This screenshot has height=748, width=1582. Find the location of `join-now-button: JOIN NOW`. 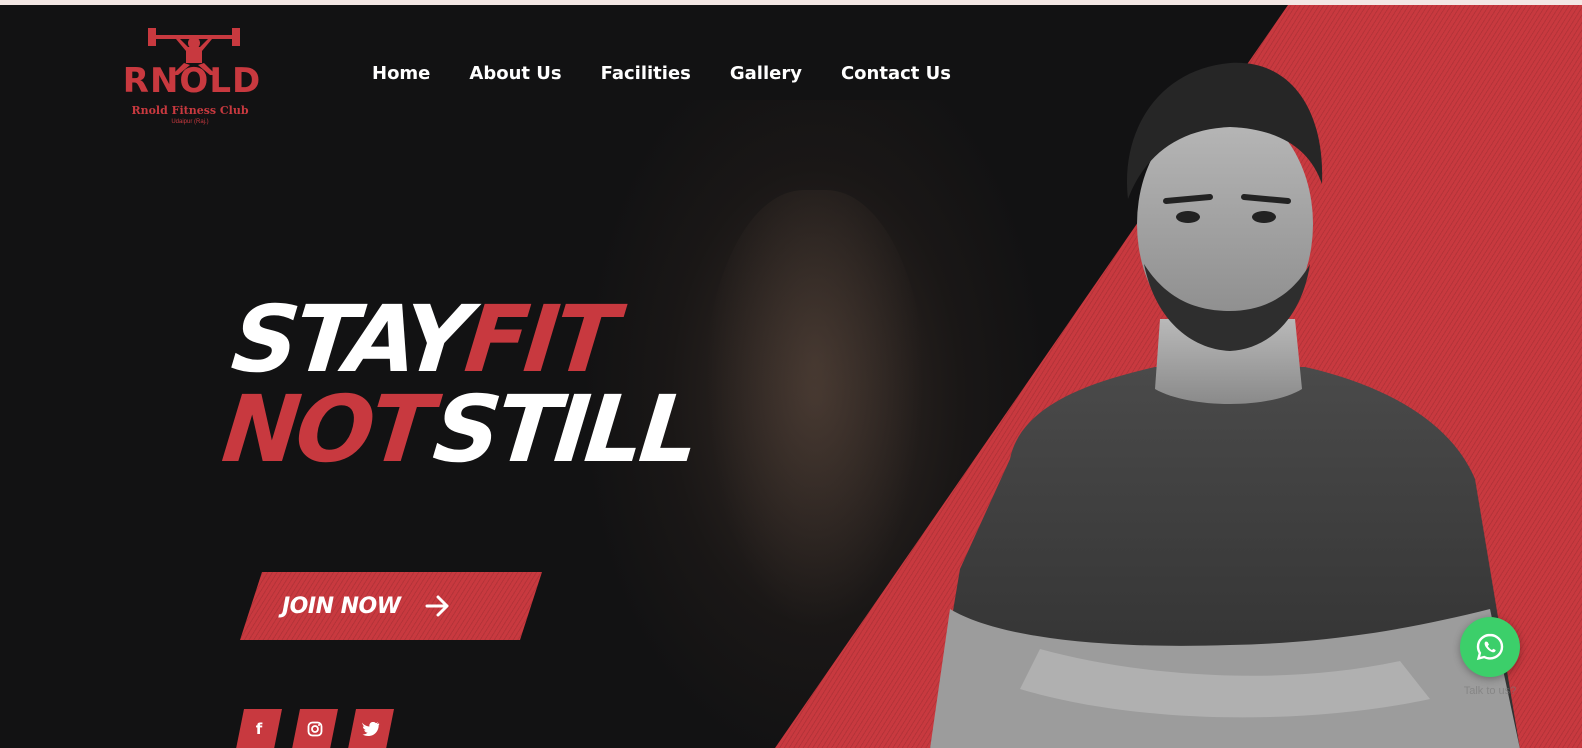

join-now-button: JOIN NOW is located at coordinates (391, 606).